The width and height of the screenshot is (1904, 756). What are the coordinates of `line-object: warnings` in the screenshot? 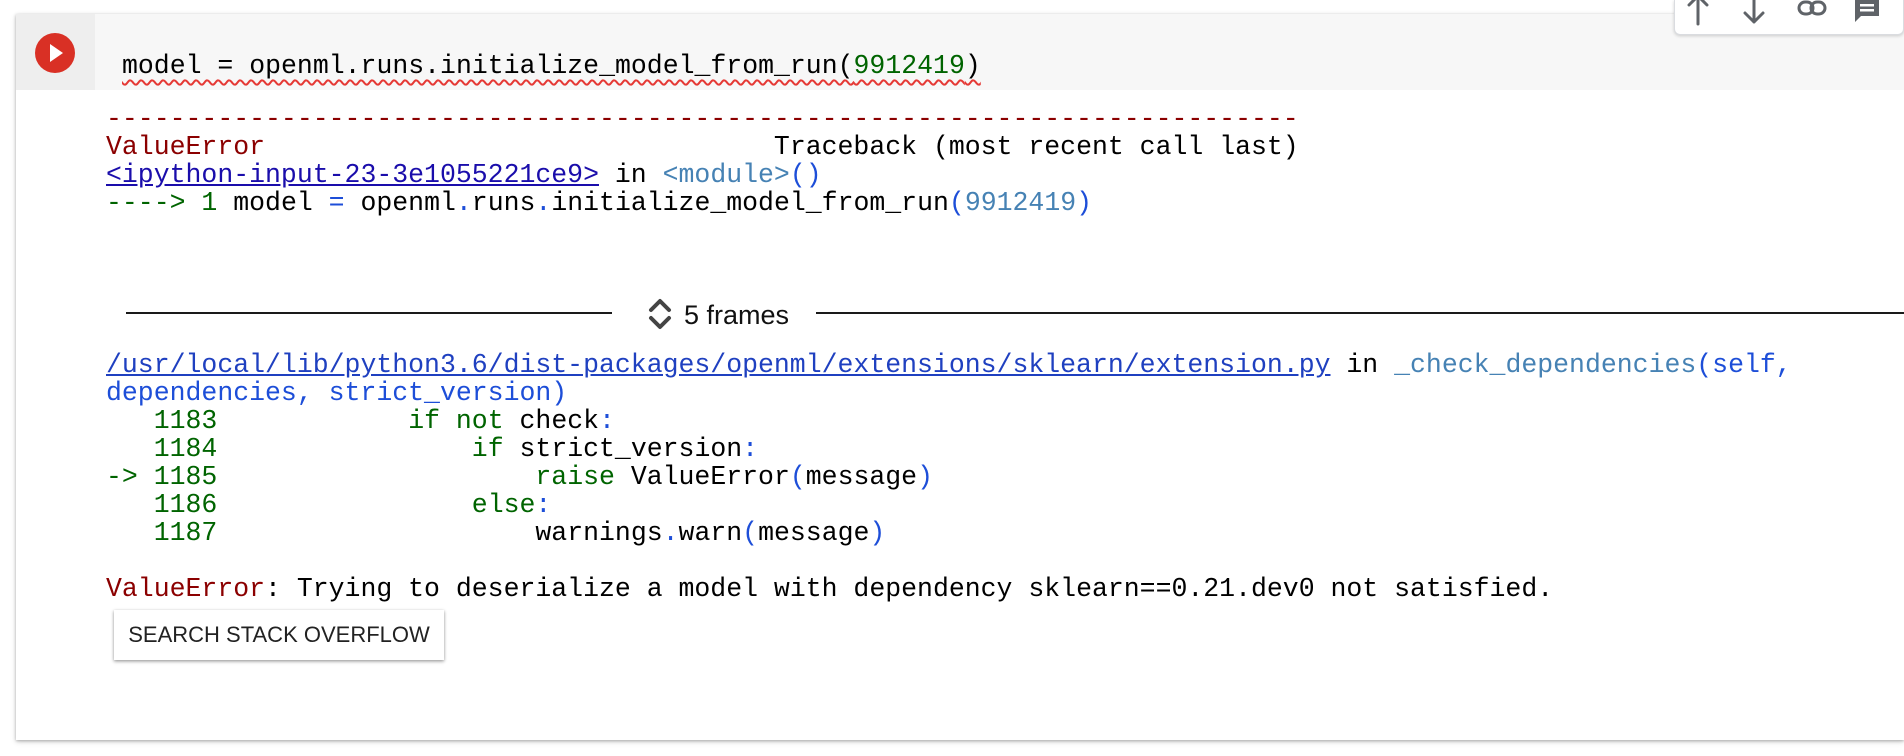 It's located at (599, 533).